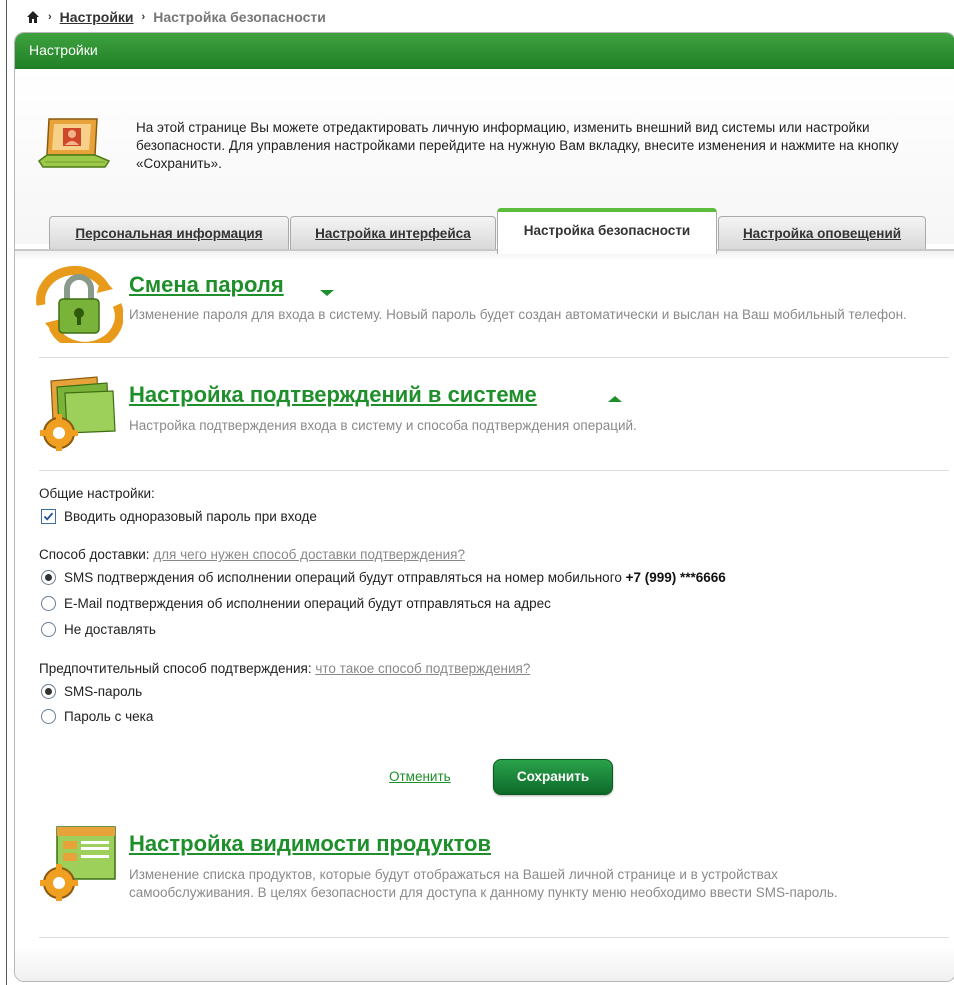 This screenshot has width=954, height=985. What do you see at coordinates (33, 17) in the screenshot?
I see `home-icon` at bounding box center [33, 17].